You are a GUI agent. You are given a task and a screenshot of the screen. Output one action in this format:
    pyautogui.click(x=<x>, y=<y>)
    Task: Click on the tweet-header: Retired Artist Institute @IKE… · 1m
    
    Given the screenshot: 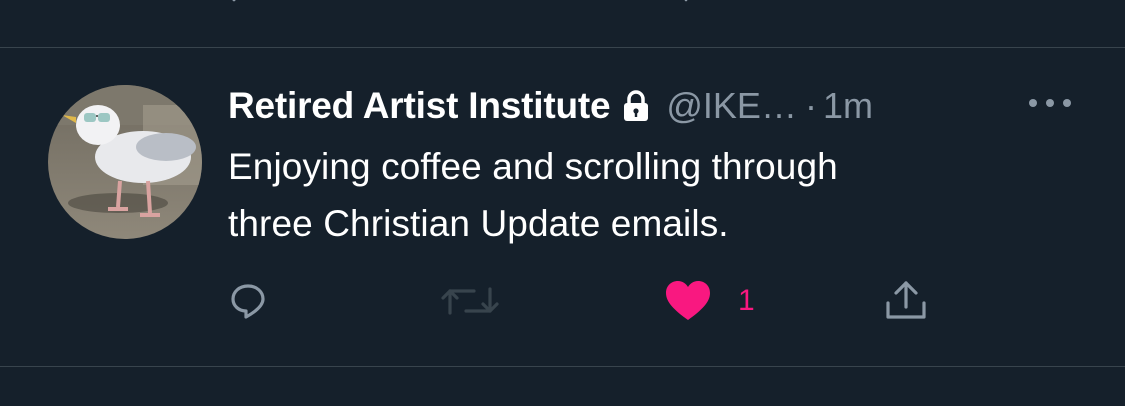 What is the action you would take?
    pyautogui.click(x=550, y=106)
    